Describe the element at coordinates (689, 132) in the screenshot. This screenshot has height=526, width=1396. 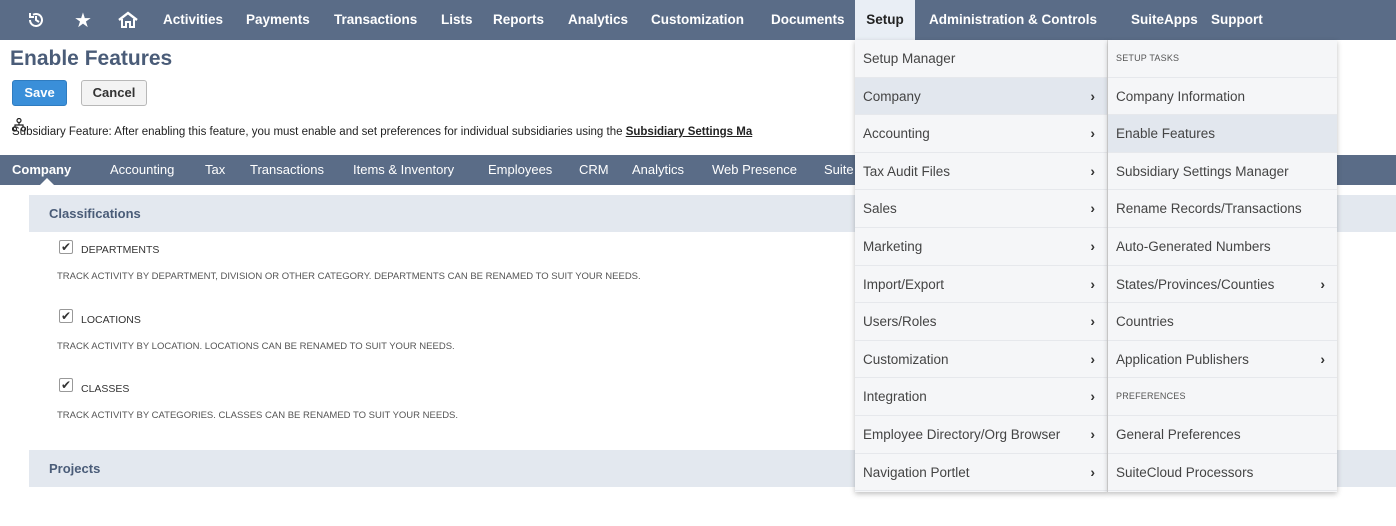
I see `subsidiary-settings-link: Subsidiary Settings Ma` at that location.